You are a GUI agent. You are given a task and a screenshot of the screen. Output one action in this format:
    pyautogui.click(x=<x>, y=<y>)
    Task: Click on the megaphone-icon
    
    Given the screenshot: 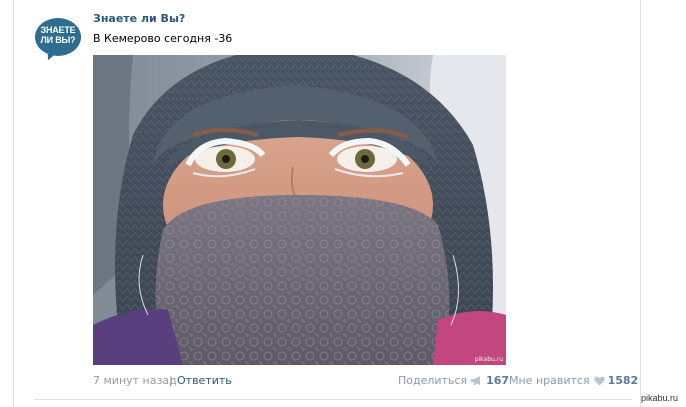 What is the action you would take?
    pyautogui.click(x=476, y=380)
    